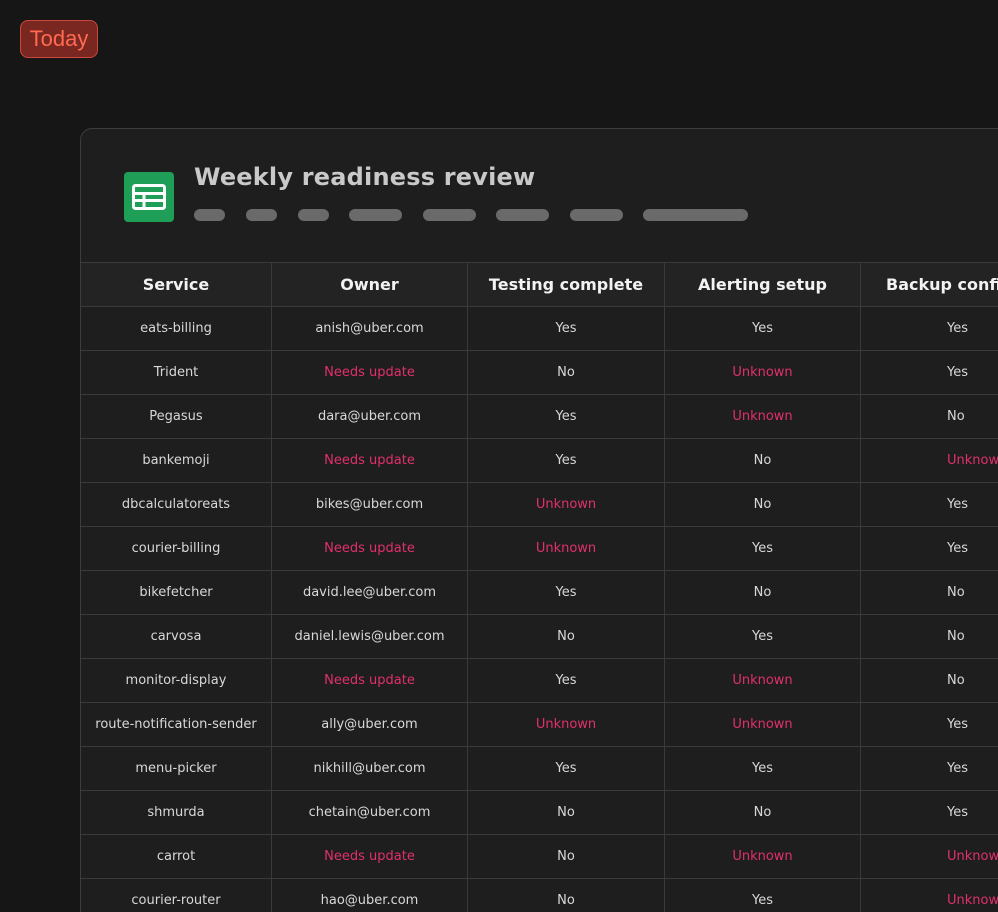  Describe the element at coordinates (176, 812) in the screenshot. I see `cell-service: shmurda` at that location.